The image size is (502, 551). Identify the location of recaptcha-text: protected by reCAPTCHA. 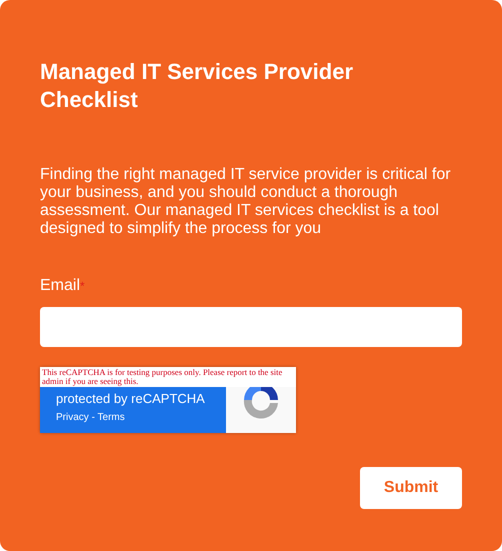
(131, 399).